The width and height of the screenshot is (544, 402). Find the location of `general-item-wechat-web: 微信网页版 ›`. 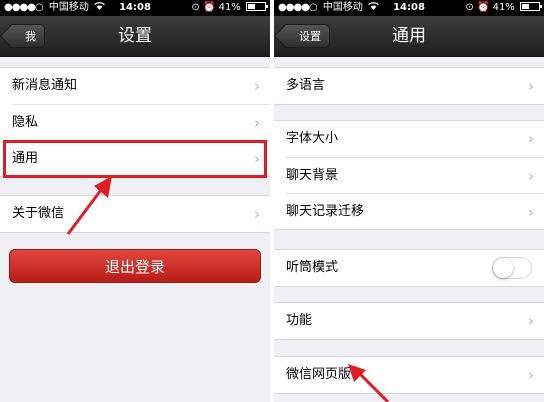

general-item-wechat-web: 微信网页版 › is located at coordinates (409, 375).